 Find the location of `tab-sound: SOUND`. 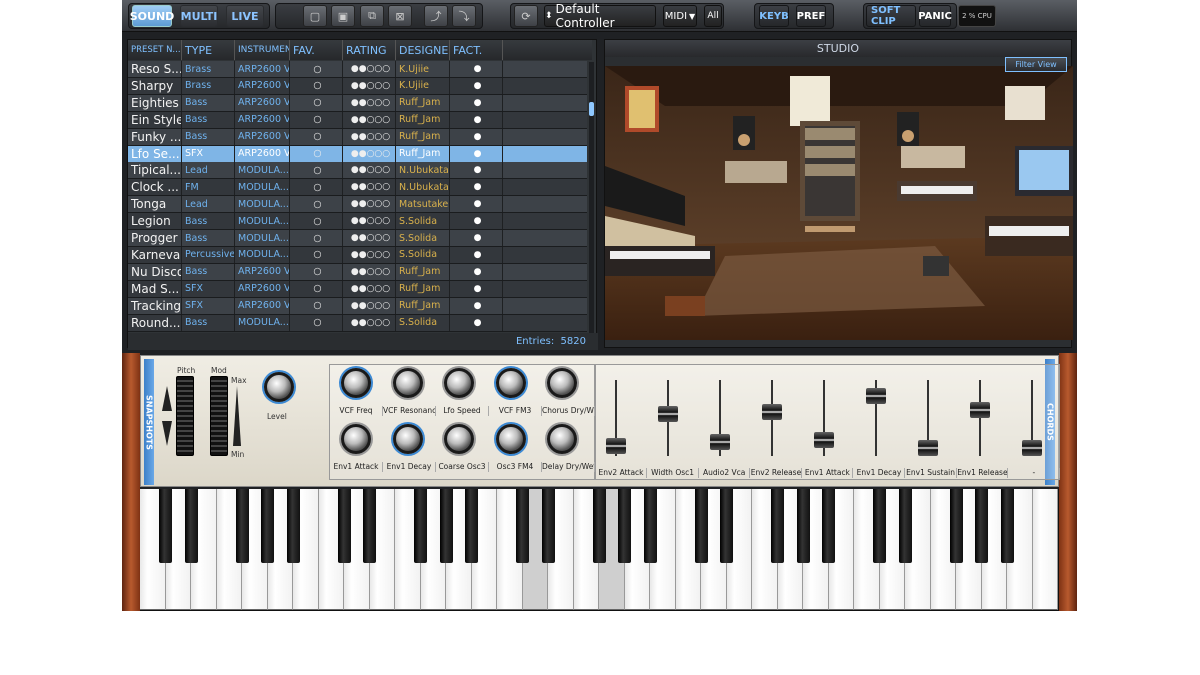

tab-sound: SOUND is located at coordinates (152, 16).